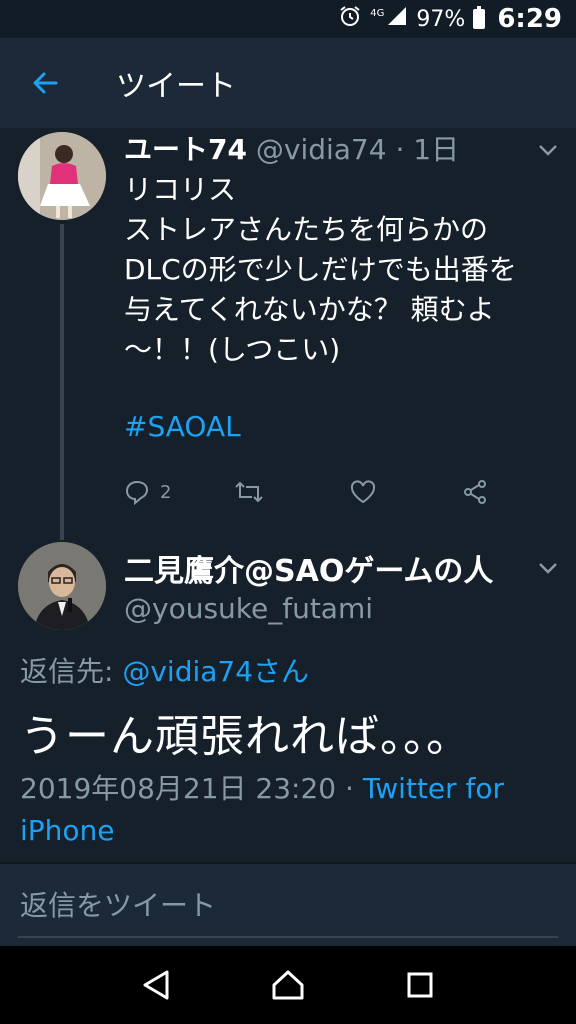 The image size is (576, 1024). What do you see at coordinates (529, 19) in the screenshot?
I see `clock: 6:29` at bounding box center [529, 19].